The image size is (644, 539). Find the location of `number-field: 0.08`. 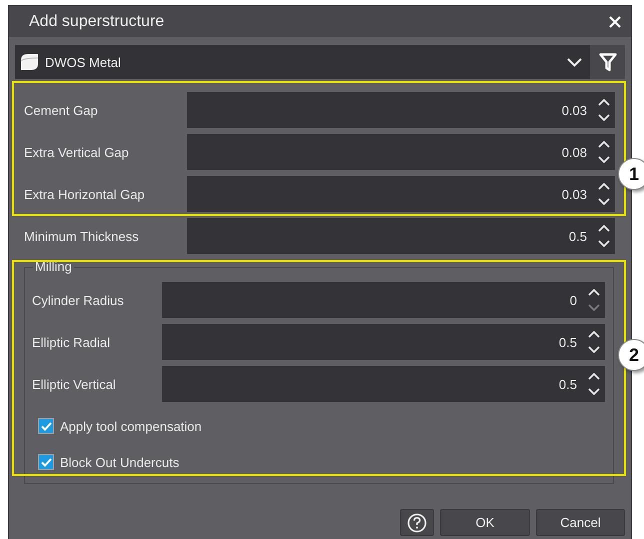

number-field: 0.08 is located at coordinates (401, 152).